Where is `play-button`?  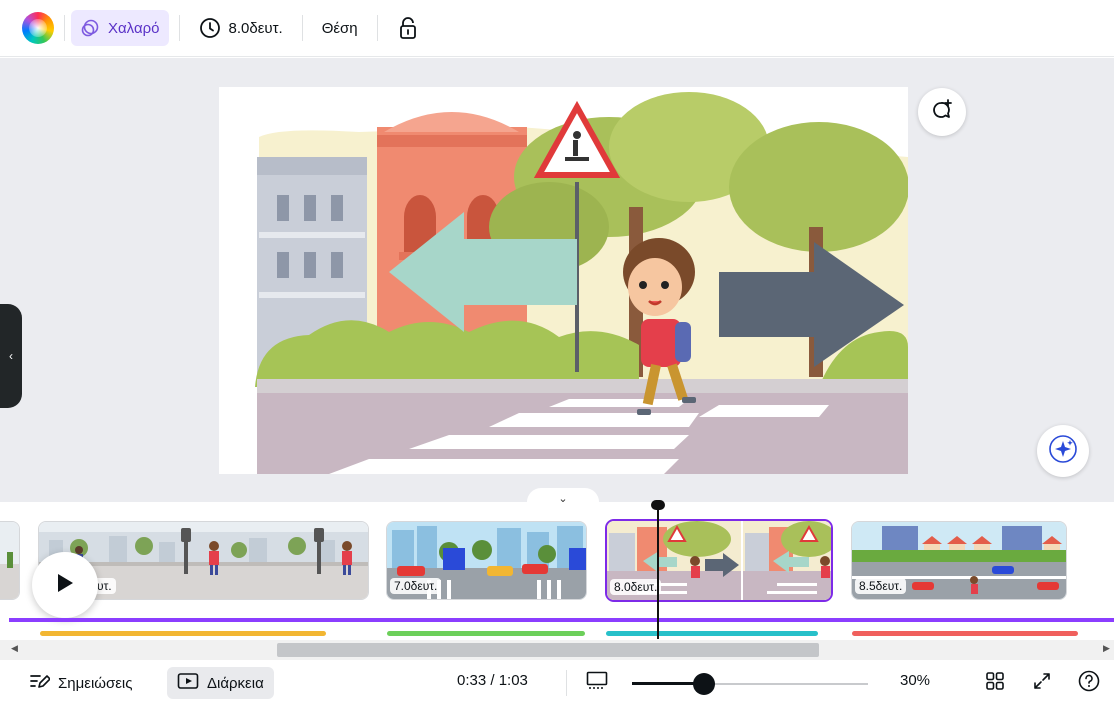
play-button is located at coordinates (65, 585).